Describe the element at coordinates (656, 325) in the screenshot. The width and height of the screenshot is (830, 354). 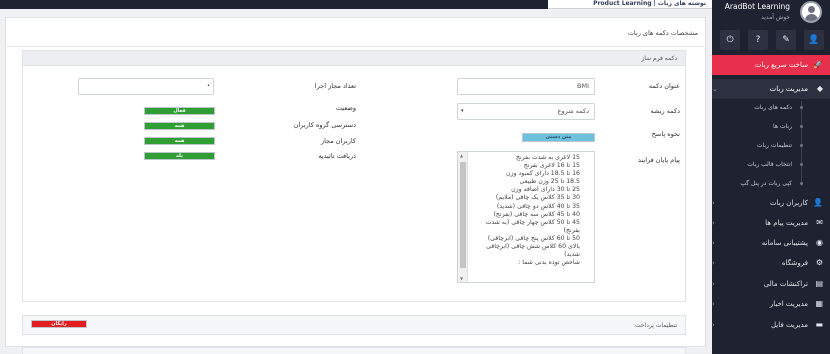
I see `payment-box-title: تنظیمات پرداخت` at that location.